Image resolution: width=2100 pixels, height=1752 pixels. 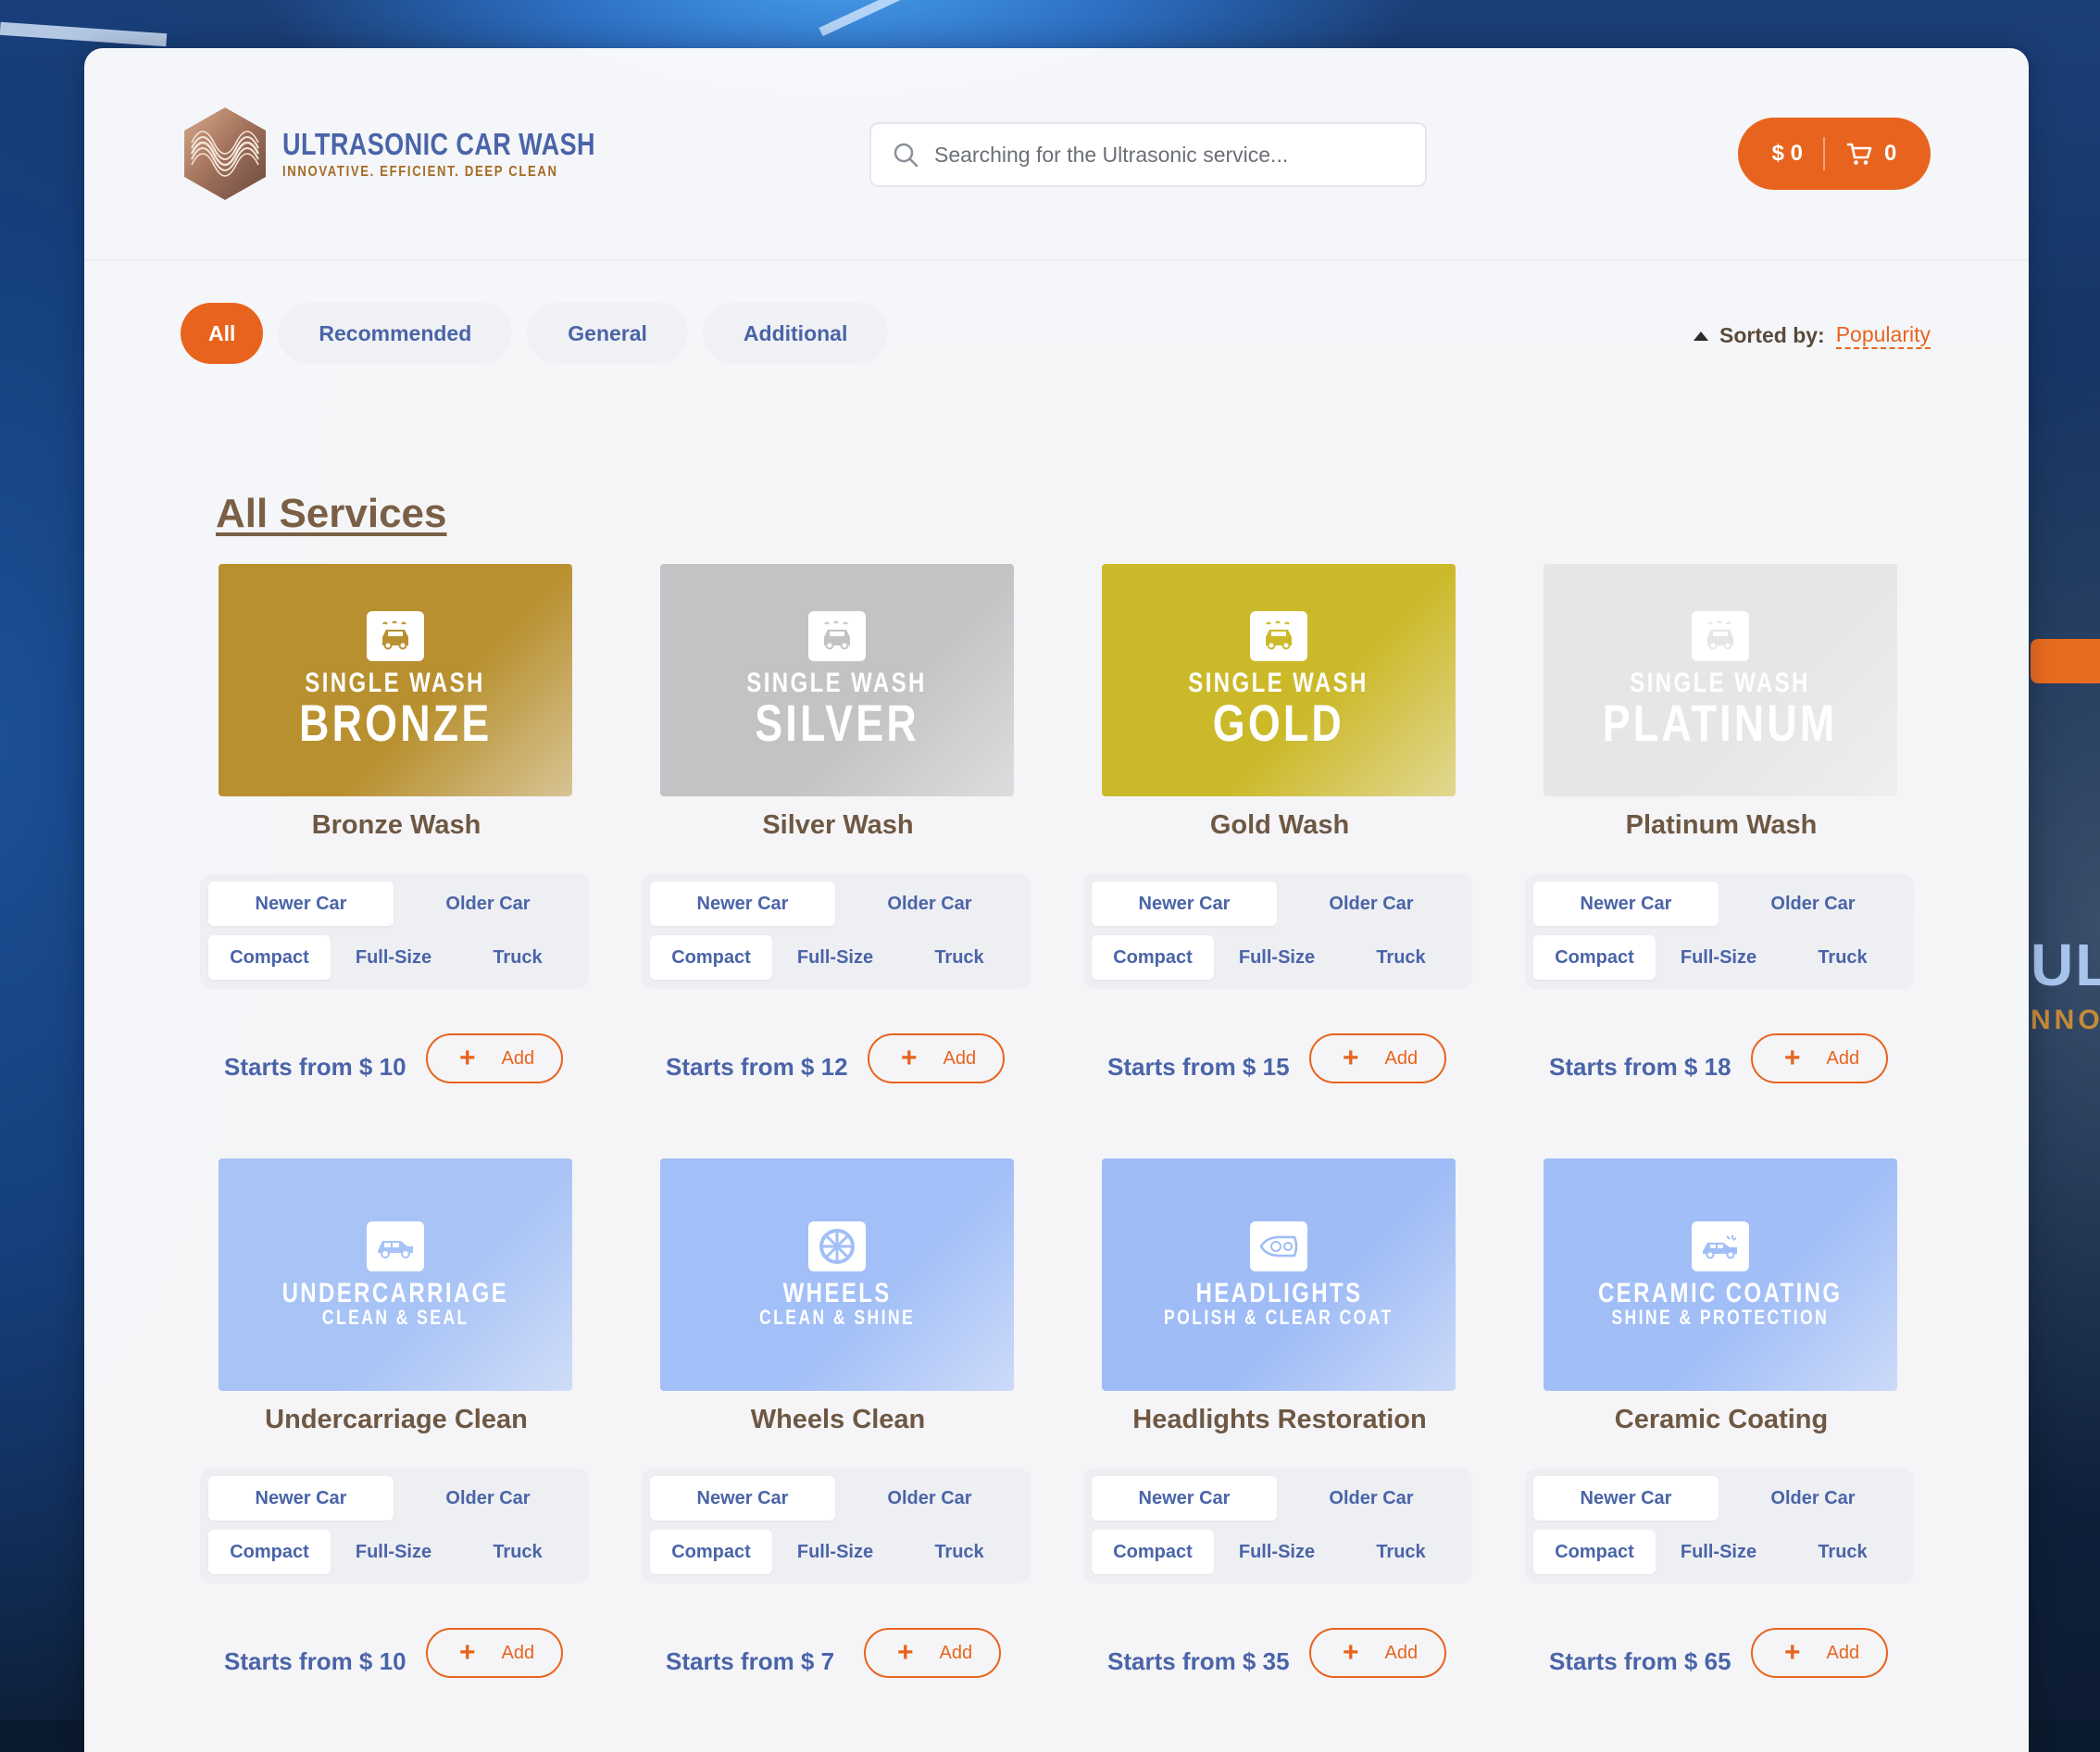 I want to click on service-title: Bronze Wash, so click(x=396, y=825).